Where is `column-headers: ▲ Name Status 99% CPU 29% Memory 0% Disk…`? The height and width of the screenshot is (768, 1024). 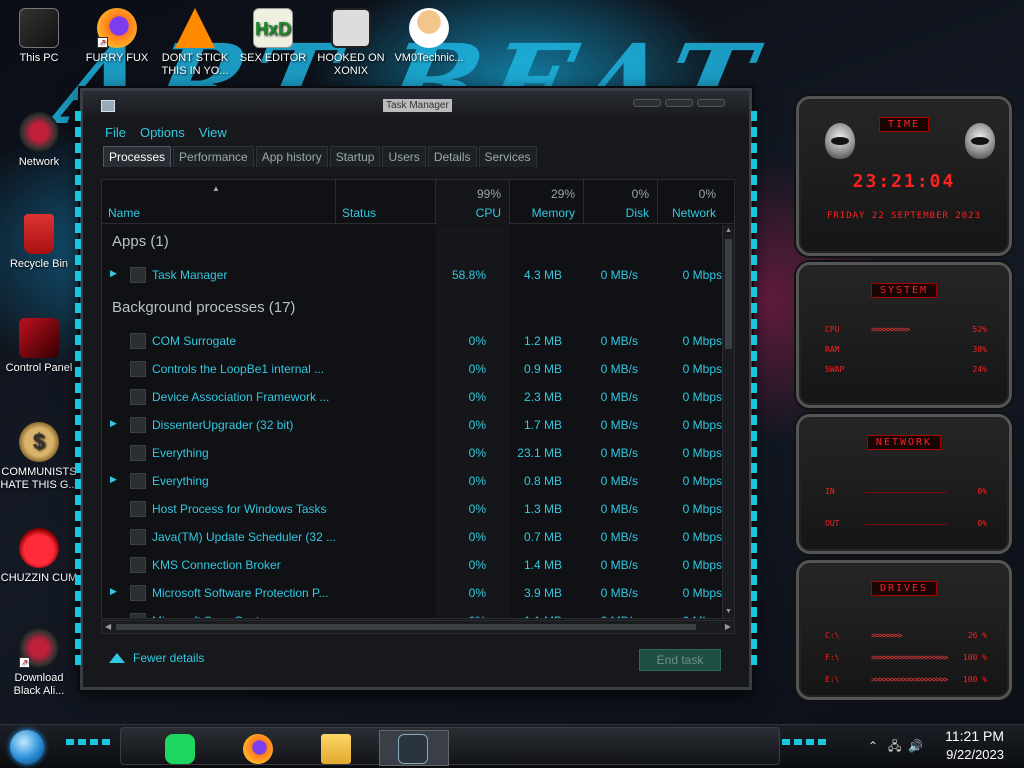
column-headers: ▲ Name Status 99% CPU 29% Memory 0% Disk… is located at coordinates (418, 202).